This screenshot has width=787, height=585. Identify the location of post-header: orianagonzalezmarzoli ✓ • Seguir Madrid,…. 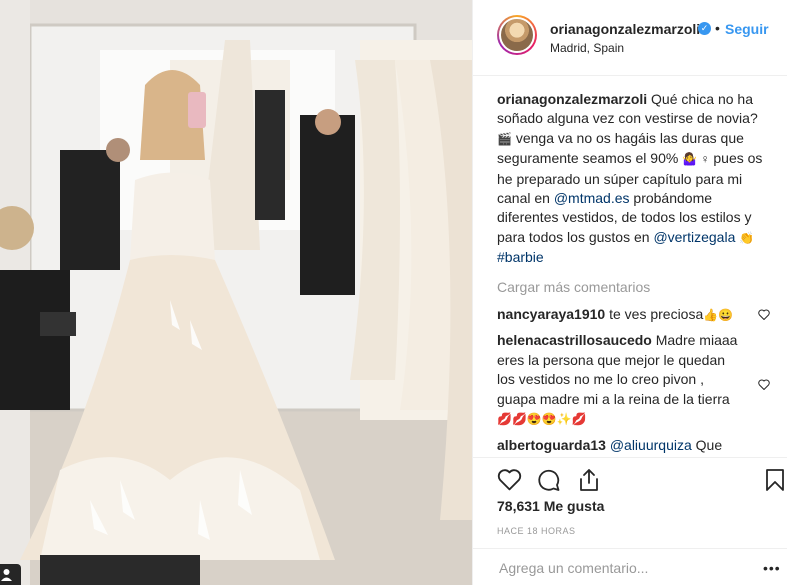
(630, 38).